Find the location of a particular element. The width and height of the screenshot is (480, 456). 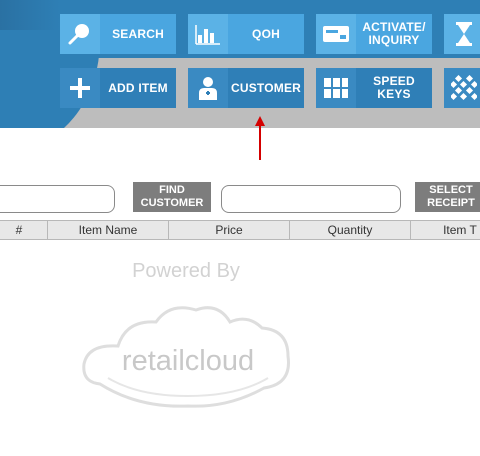

qoh-button: QOH is located at coordinates (246, 34).